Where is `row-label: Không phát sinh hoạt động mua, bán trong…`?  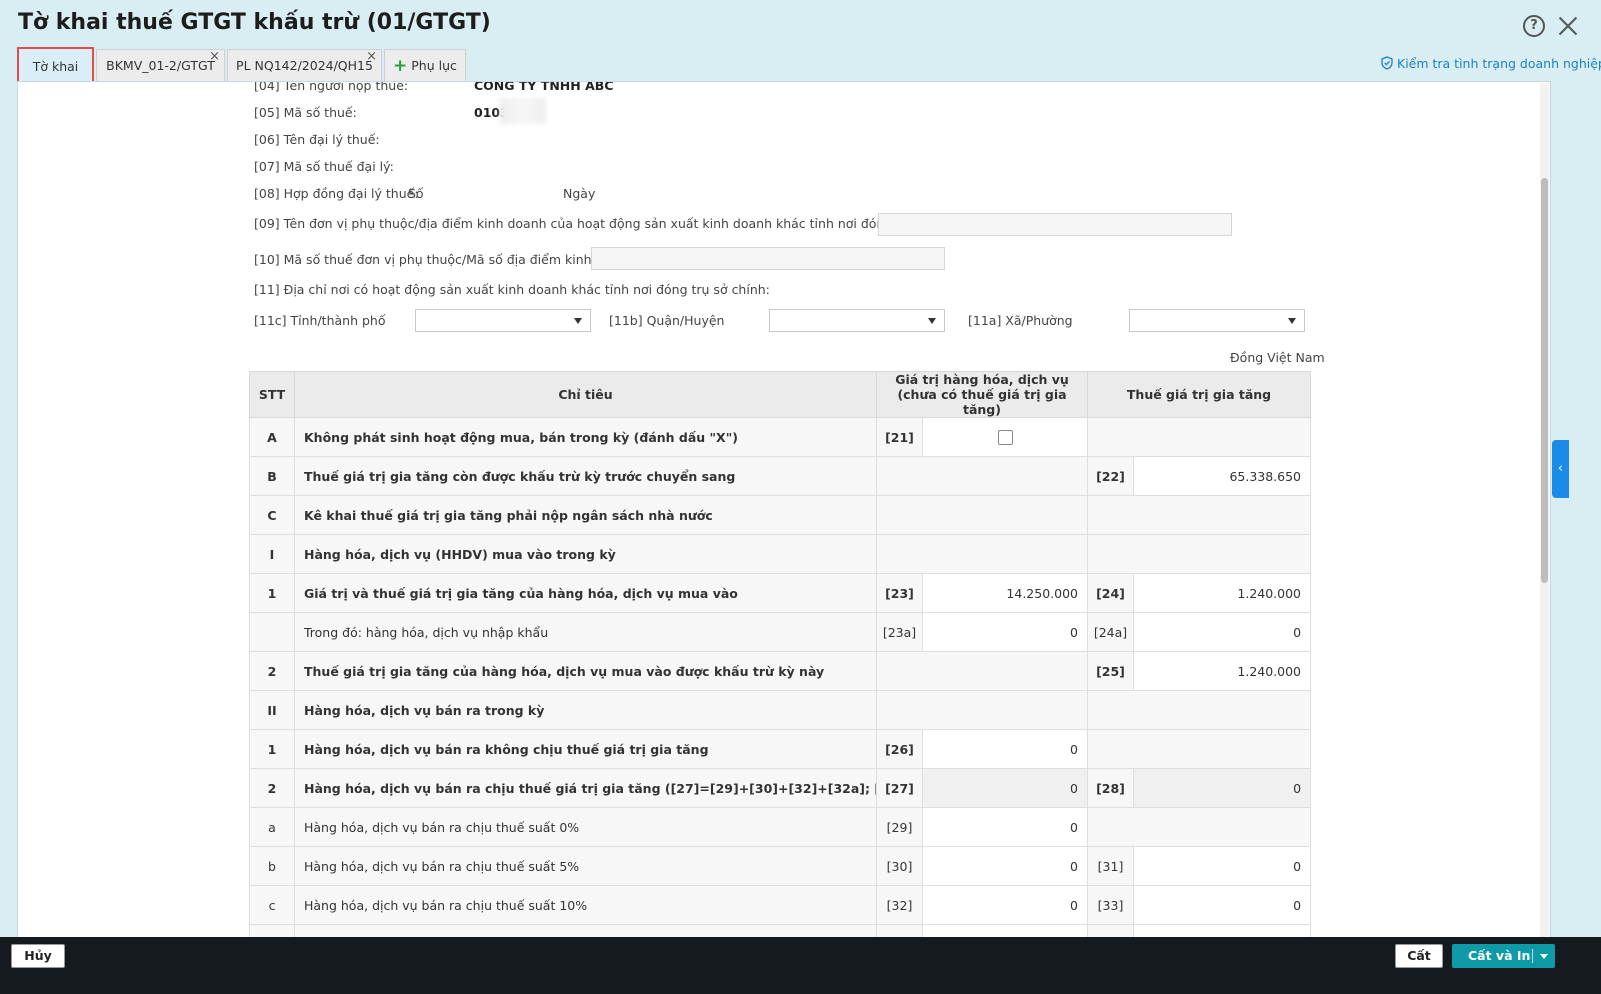
row-label: Không phát sinh hoạt động mua, bán trong… is located at coordinates (585, 437).